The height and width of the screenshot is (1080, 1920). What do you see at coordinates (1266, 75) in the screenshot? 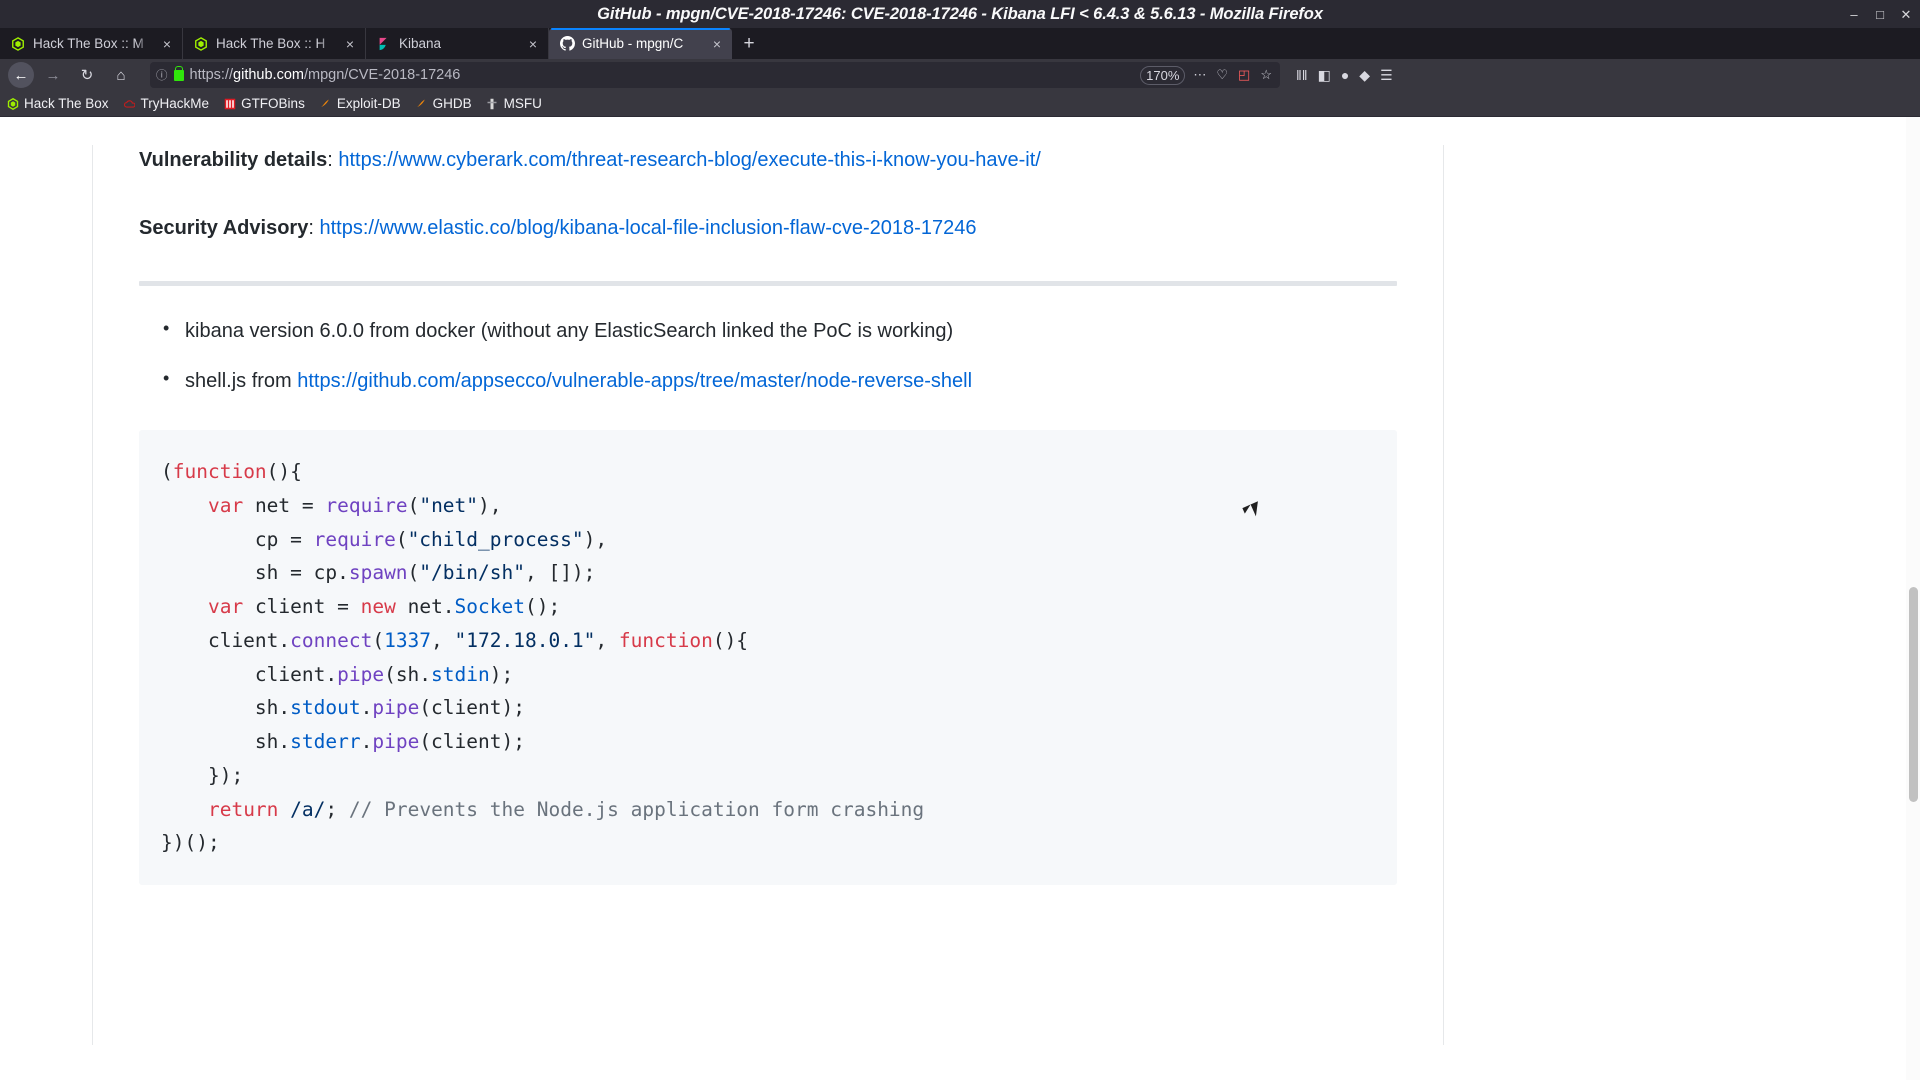
I see `bookmark-star-icon: ☆` at bounding box center [1266, 75].